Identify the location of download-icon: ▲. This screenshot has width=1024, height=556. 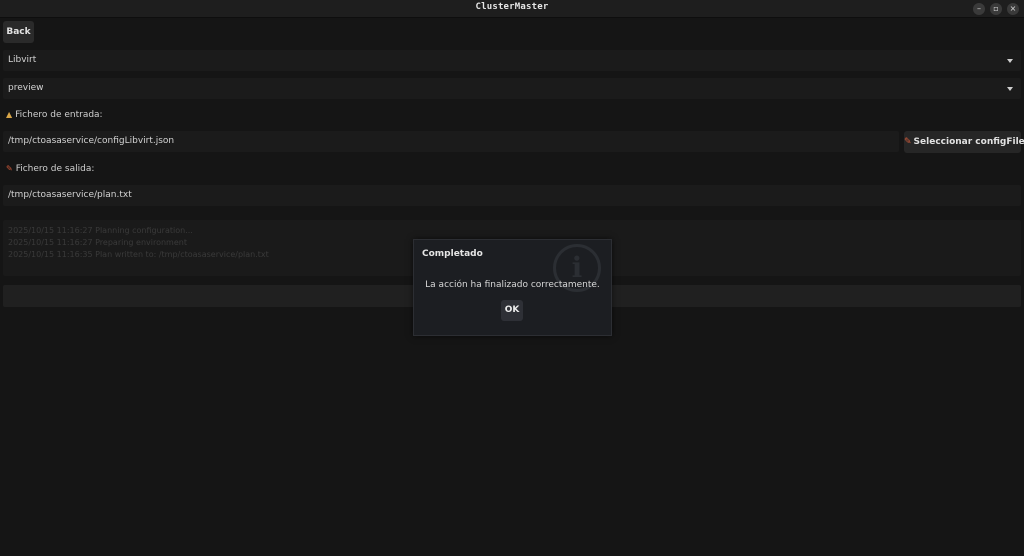
(9, 114).